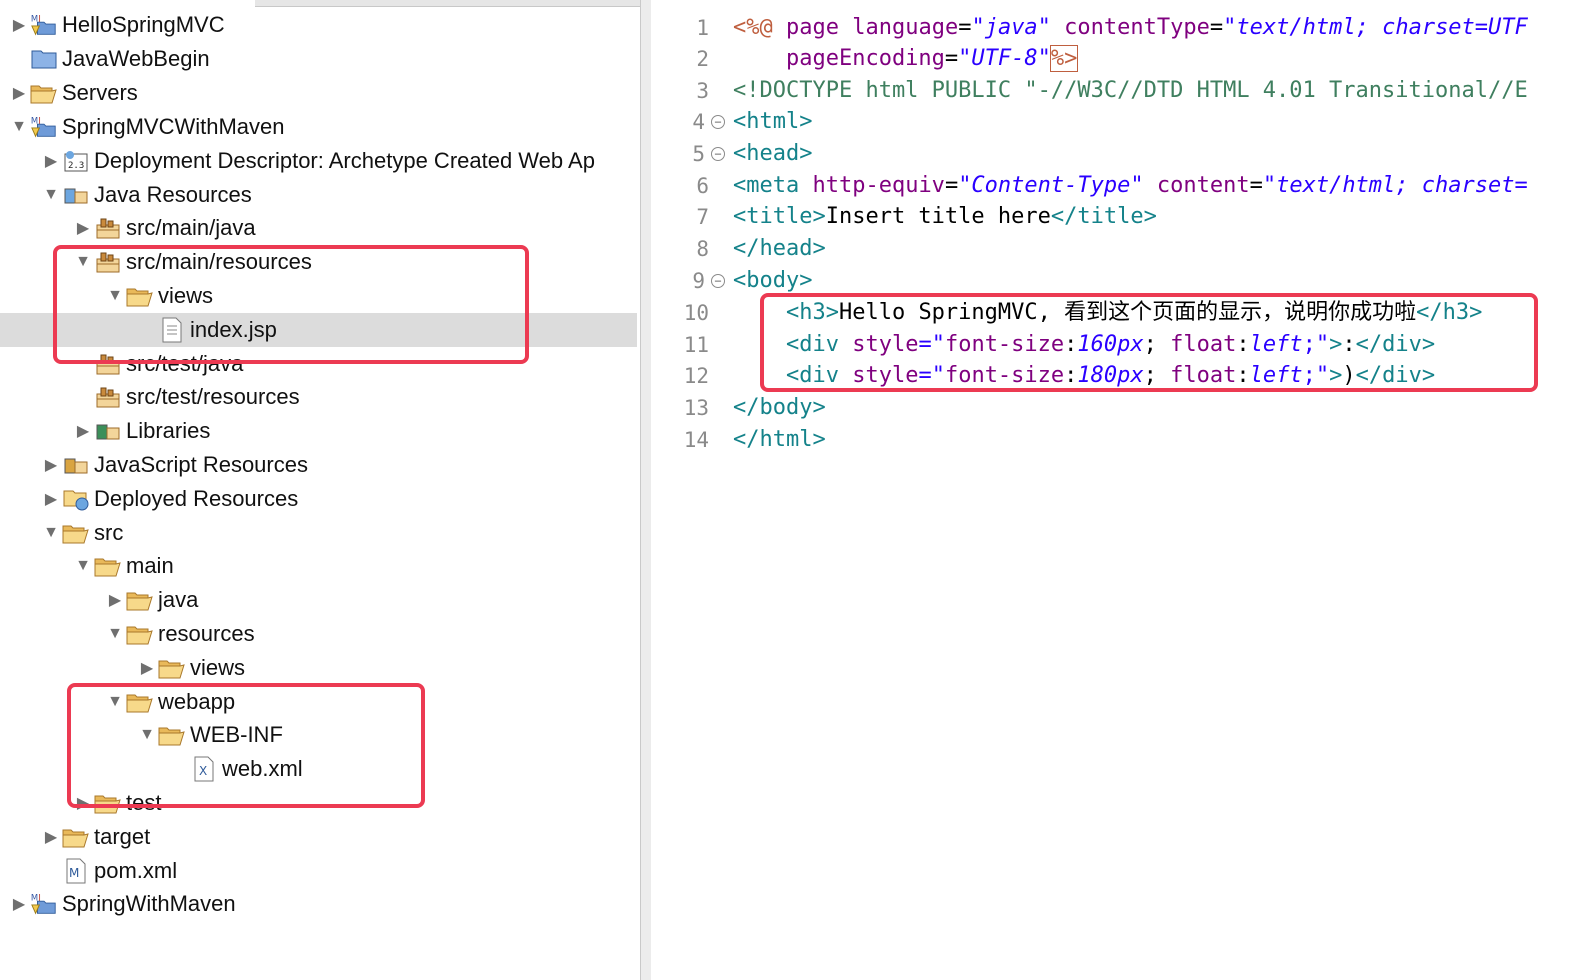 The image size is (1580, 980). I want to click on tree-item: src/test/resources, so click(318, 397).